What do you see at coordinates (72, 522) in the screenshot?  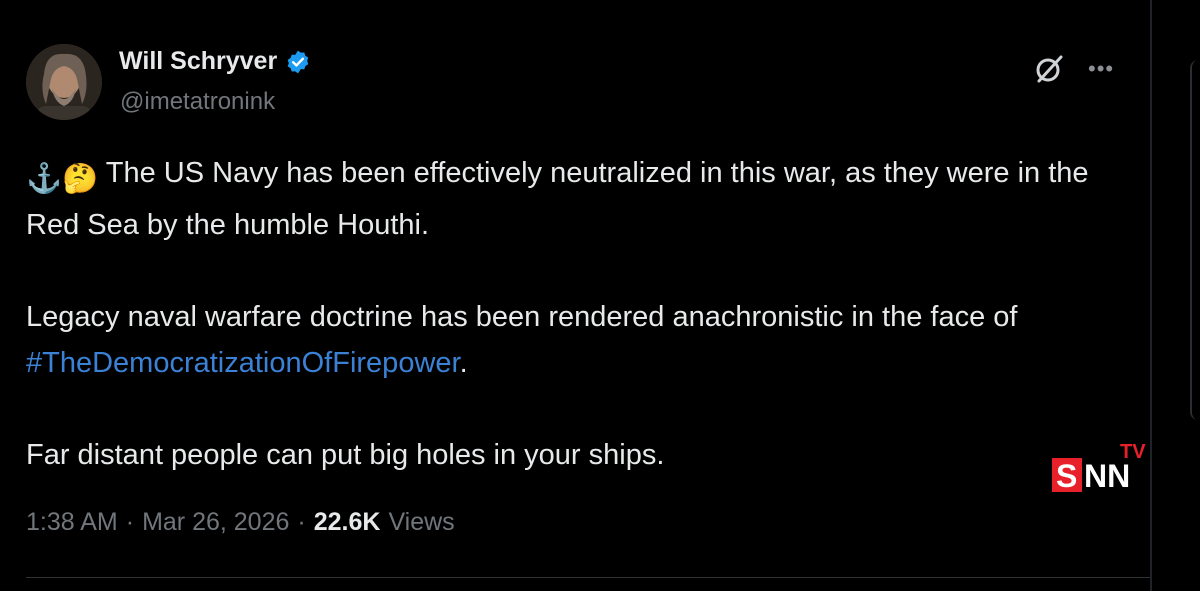 I see `tweet-time: 1:38 AM` at bounding box center [72, 522].